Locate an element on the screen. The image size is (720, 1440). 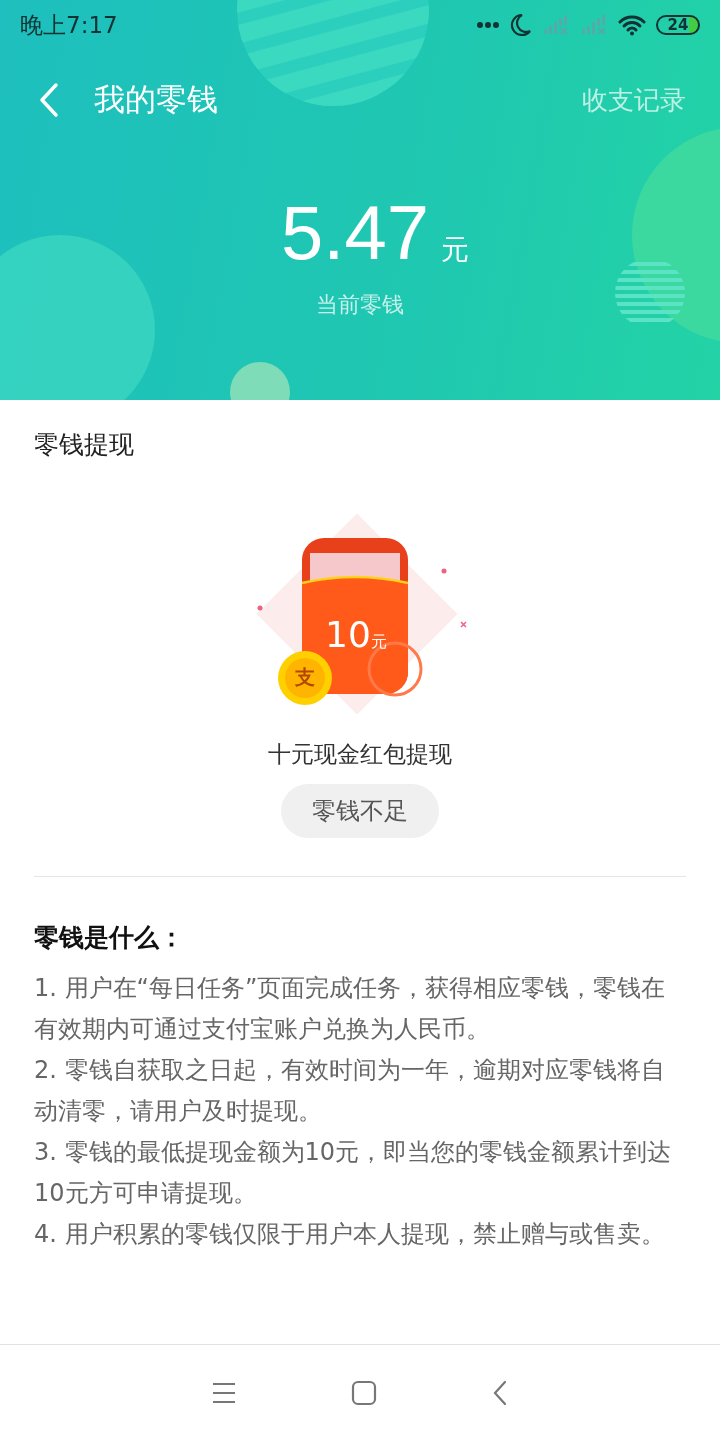
section-title: 零钱提现 is located at coordinates (84, 445).